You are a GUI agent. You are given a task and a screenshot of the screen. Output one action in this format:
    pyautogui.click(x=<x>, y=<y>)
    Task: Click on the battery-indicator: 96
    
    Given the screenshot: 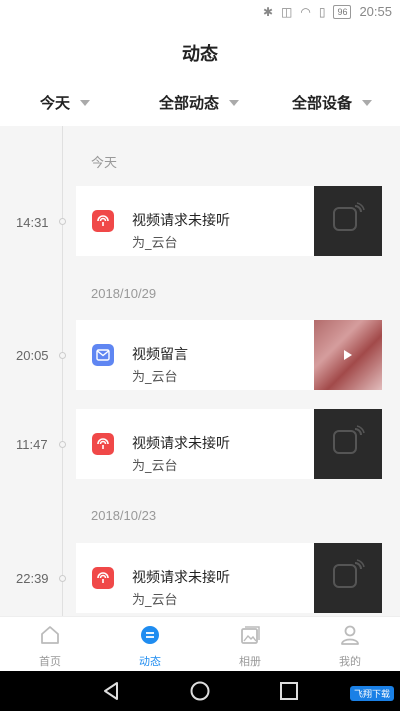 What is the action you would take?
    pyautogui.click(x=342, y=11)
    